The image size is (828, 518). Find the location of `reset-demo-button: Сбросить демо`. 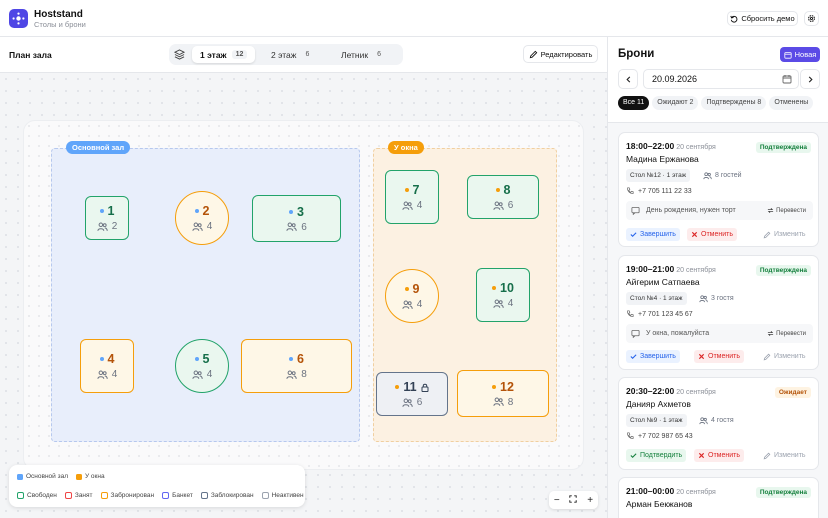

reset-demo-button: Сбросить демо is located at coordinates (762, 18).